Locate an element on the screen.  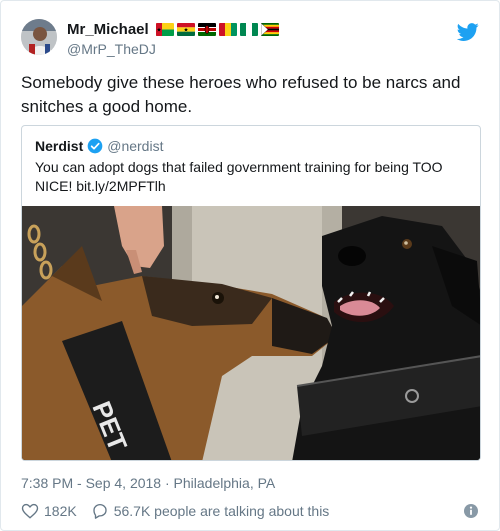
quoted-author-handle: @nerdist is located at coordinates (135, 146).